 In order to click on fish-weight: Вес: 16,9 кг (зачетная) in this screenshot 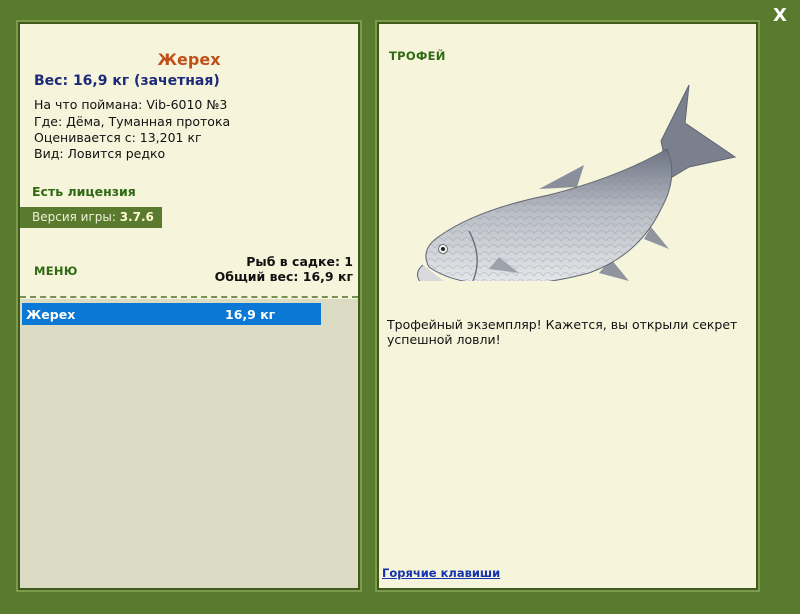, I will do `click(127, 81)`.